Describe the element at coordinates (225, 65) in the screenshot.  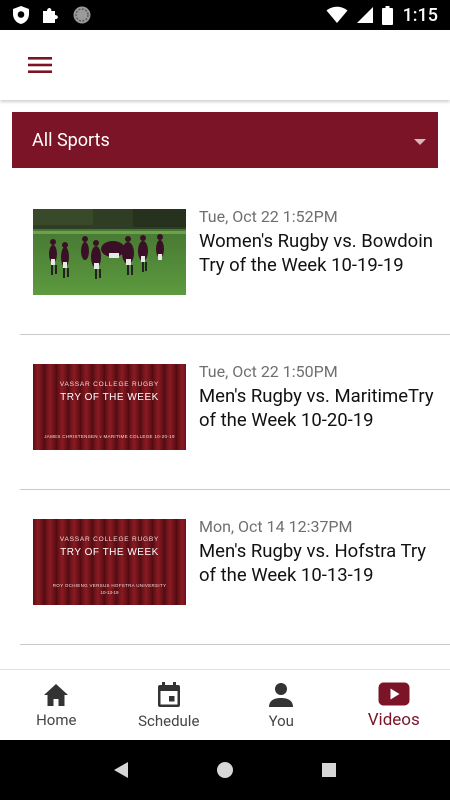
I see `app-bar` at that location.